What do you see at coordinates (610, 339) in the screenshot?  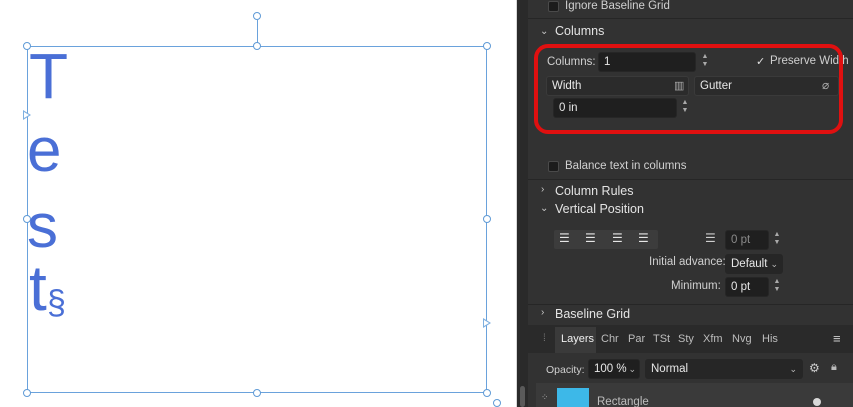 I see `tab-character: Chr` at bounding box center [610, 339].